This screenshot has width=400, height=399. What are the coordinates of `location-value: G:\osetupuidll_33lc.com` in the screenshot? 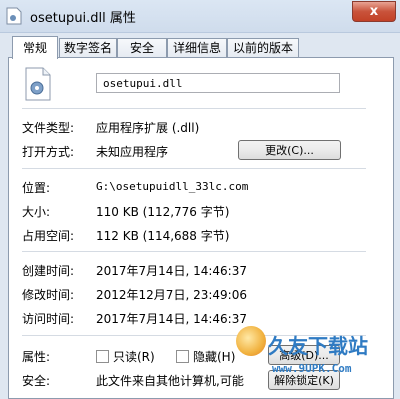 It's located at (172, 186).